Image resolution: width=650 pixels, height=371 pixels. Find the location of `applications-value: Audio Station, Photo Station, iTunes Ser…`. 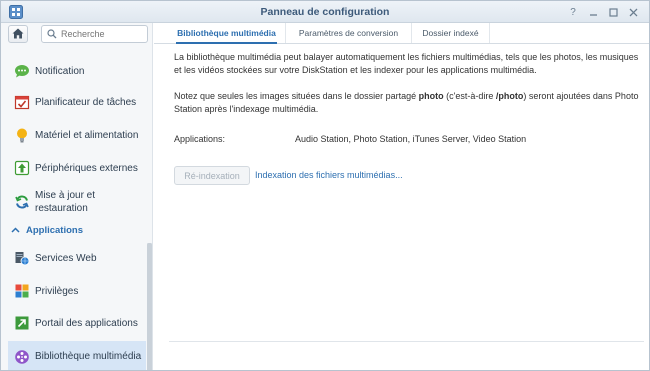

applications-value: Audio Station, Photo Station, iTunes Ser… is located at coordinates (411, 139).